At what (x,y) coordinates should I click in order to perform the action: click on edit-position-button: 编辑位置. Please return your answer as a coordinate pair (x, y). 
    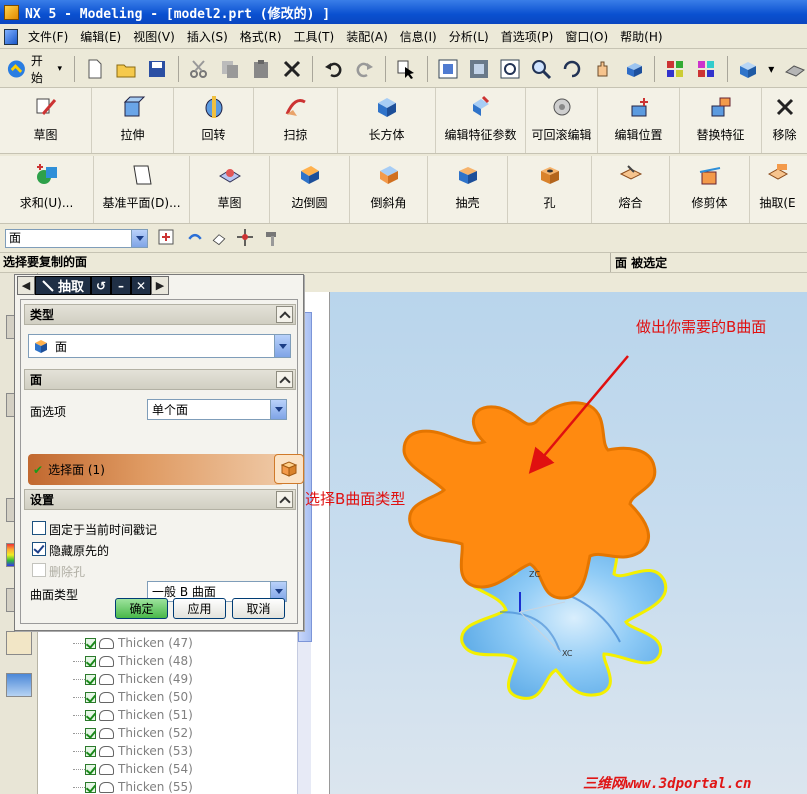
    Looking at the image, I should click on (639, 120).